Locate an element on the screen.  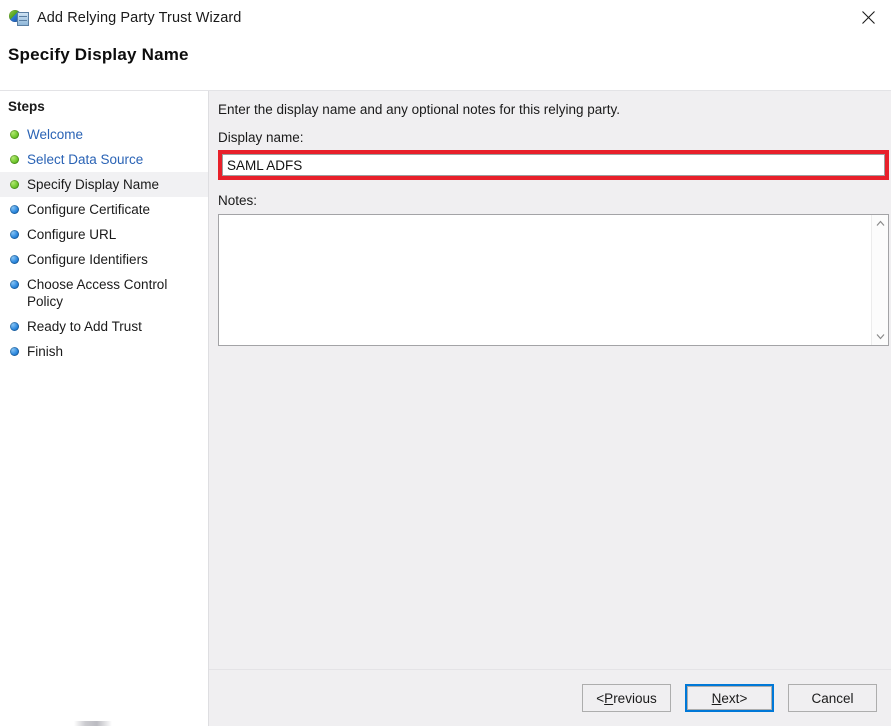
bottom-edge-artifact is located at coordinates (93, 723).